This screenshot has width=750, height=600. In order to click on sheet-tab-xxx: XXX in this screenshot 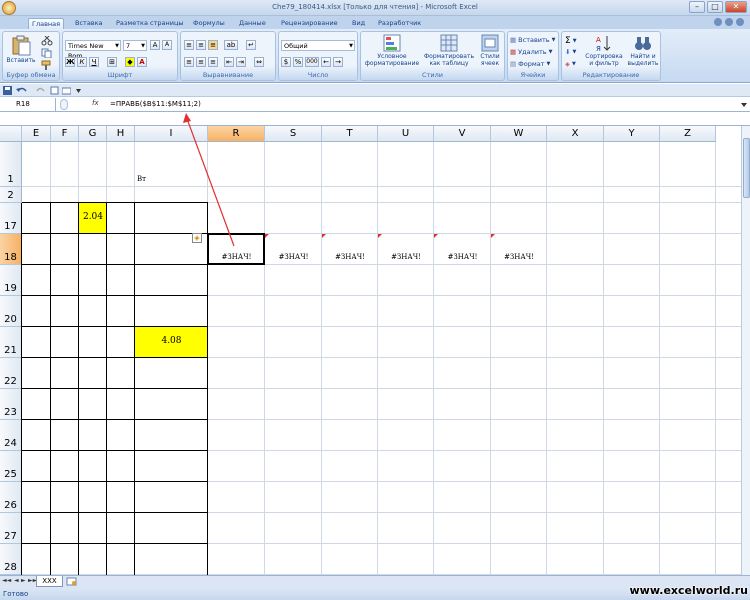, I will do `click(49, 581)`.